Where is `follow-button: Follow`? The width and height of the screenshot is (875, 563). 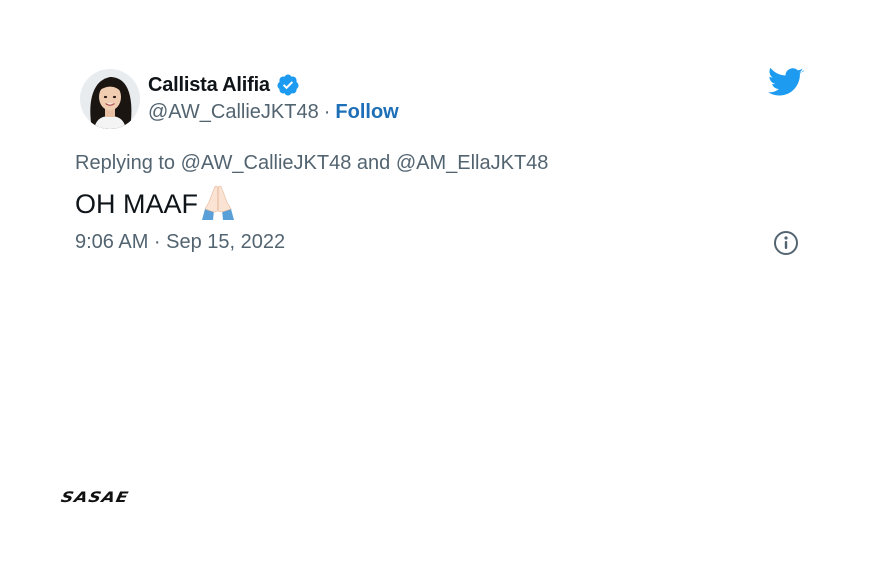
follow-button: Follow is located at coordinates (366, 112).